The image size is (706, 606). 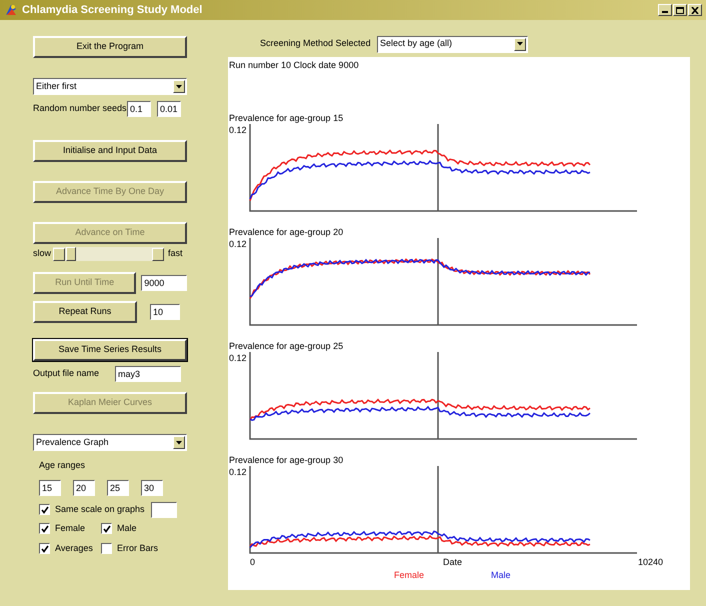 What do you see at coordinates (84, 488) in the screenshot?
I see `input-field: 20` at bounding box center [84, 488].